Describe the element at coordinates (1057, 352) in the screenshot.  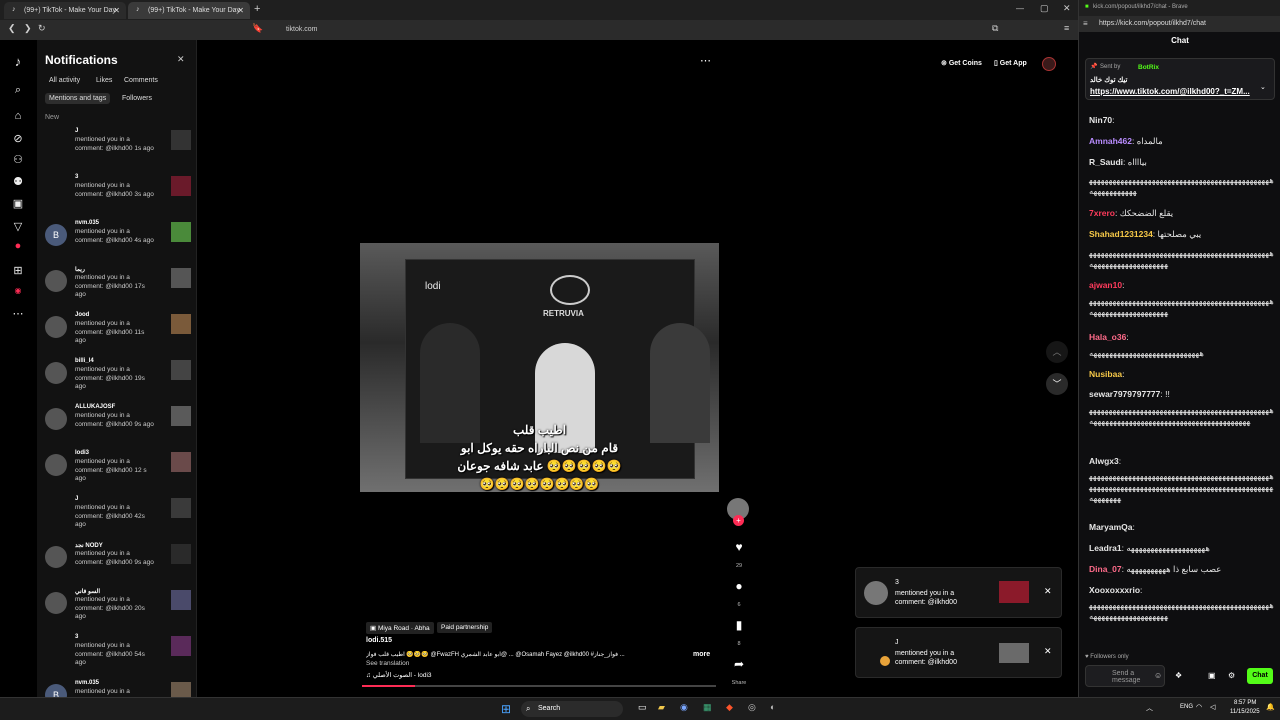
I see `previous-video-icon: ︿` at that location.